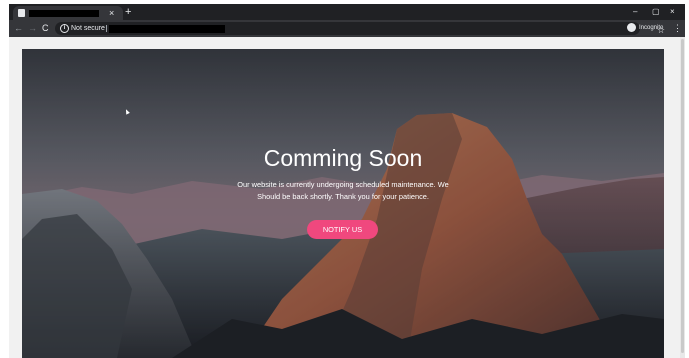  What do you see at coordinates (21, 13) in the screenshot?
I see `page-favicon-icon` at bounding box center [21, 13].